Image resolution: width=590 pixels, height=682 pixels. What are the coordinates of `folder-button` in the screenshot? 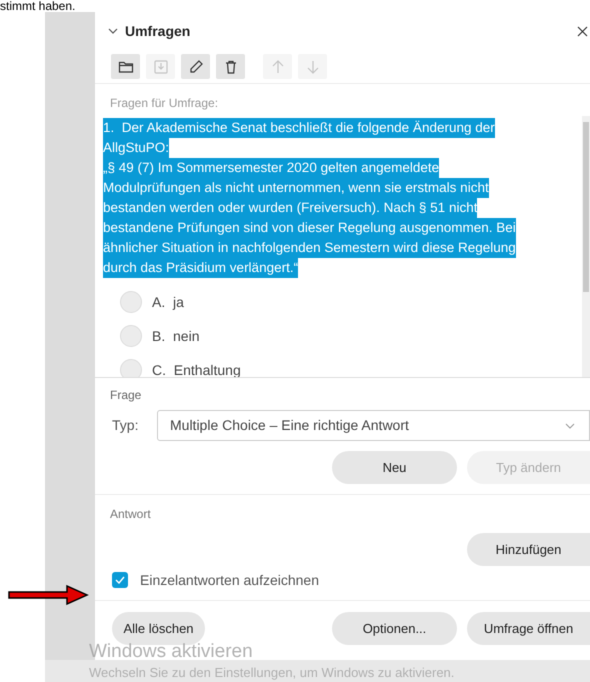 It's located at (125, 66).